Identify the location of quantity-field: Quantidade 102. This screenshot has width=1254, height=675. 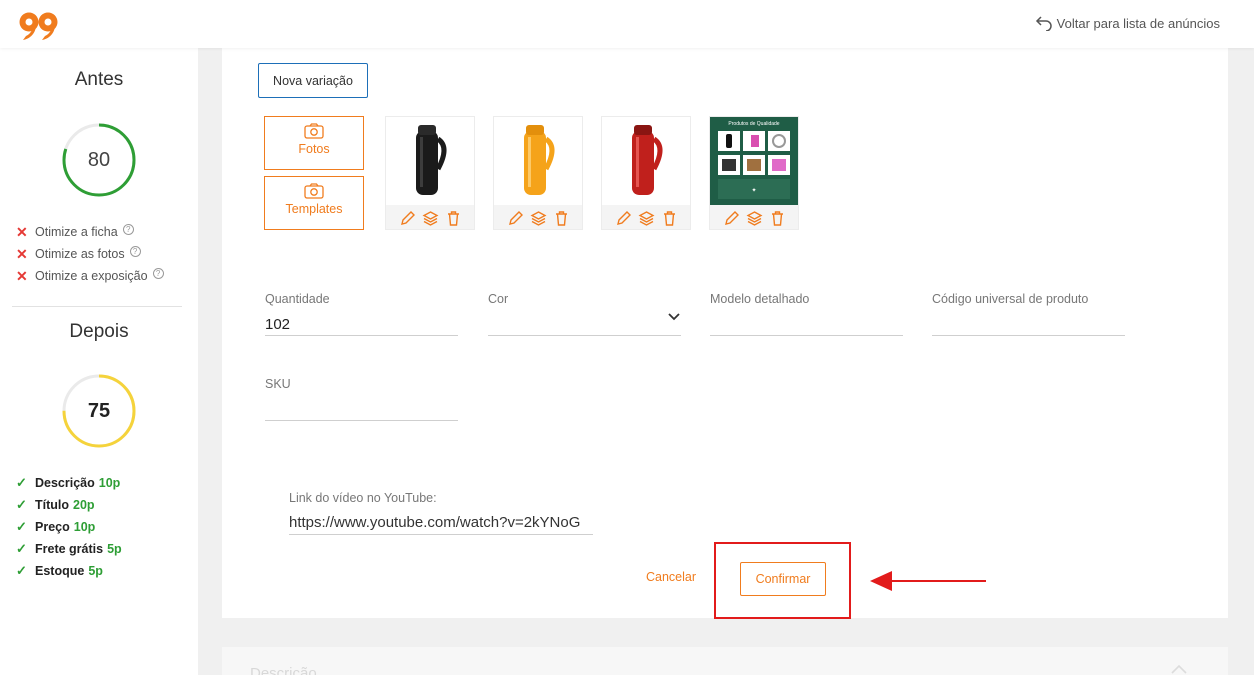
(361, 314).